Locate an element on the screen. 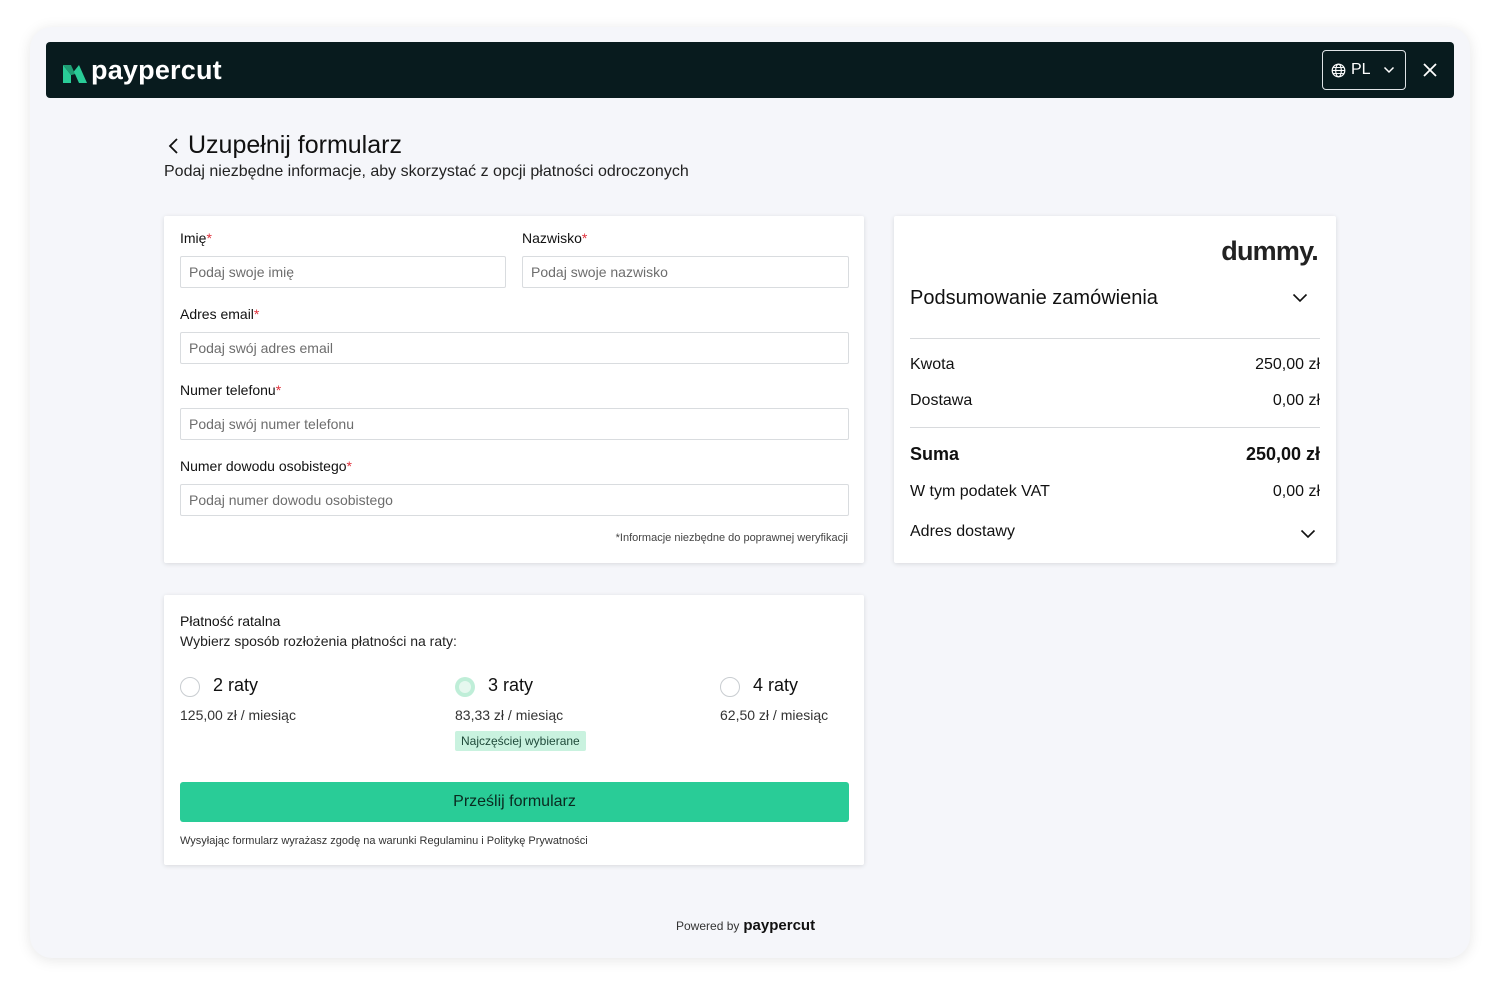 Image resolution: width=1500 pixels, height=993 pixels. globe-icon is located at coordinates (1338, 70).